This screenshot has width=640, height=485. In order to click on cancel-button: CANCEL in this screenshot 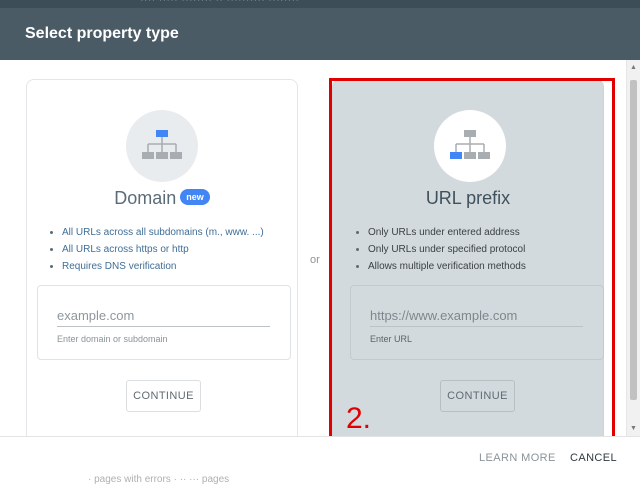, I will do `click(593, 458)`.